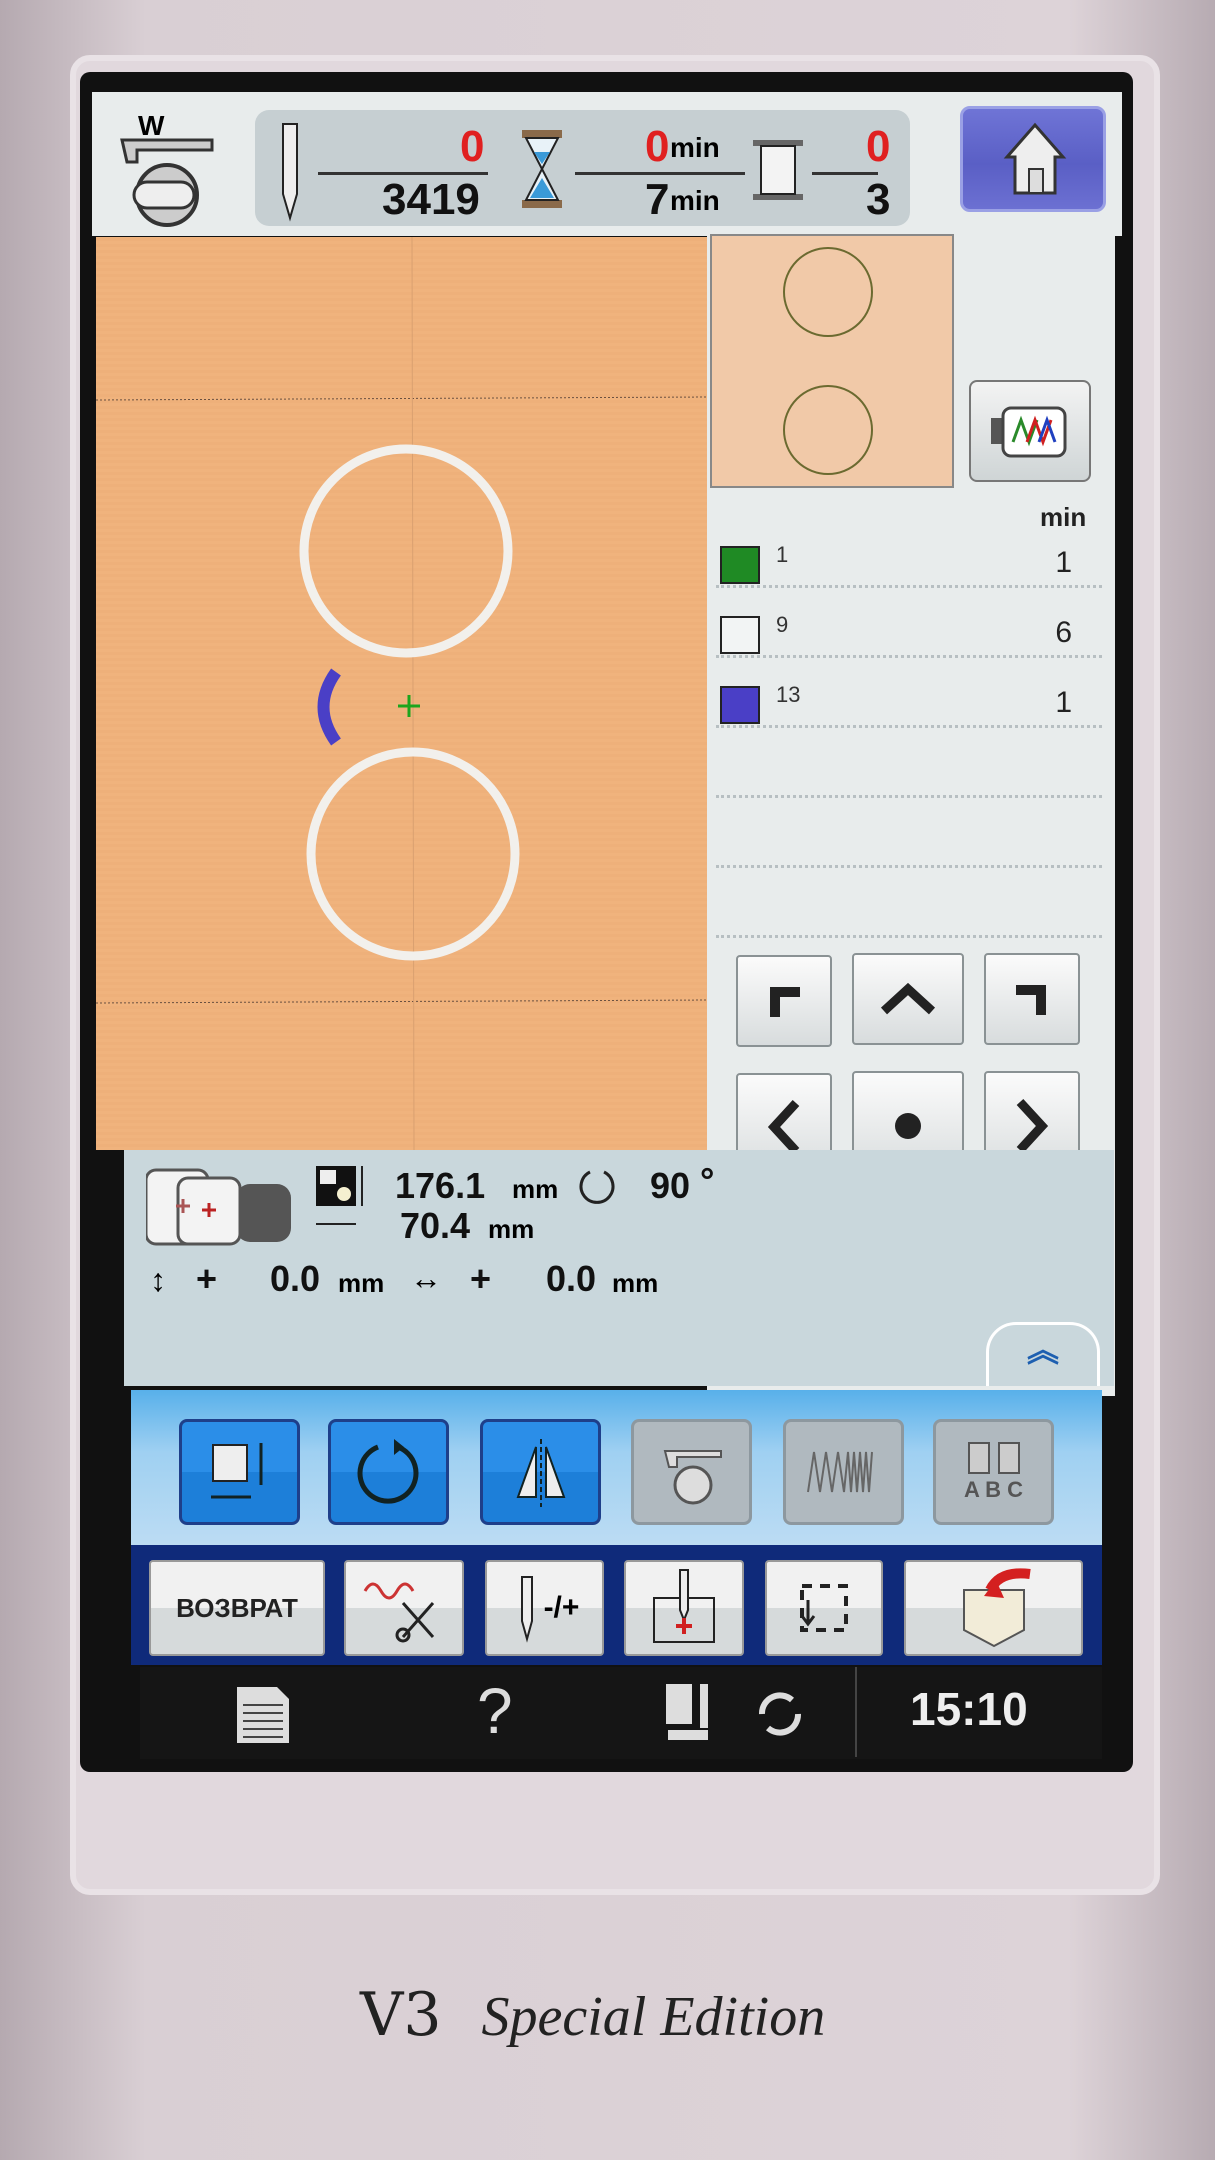  Describe the element at coordinates (406, 551) in the screenshot. I see `circle-design-upper` at that location.